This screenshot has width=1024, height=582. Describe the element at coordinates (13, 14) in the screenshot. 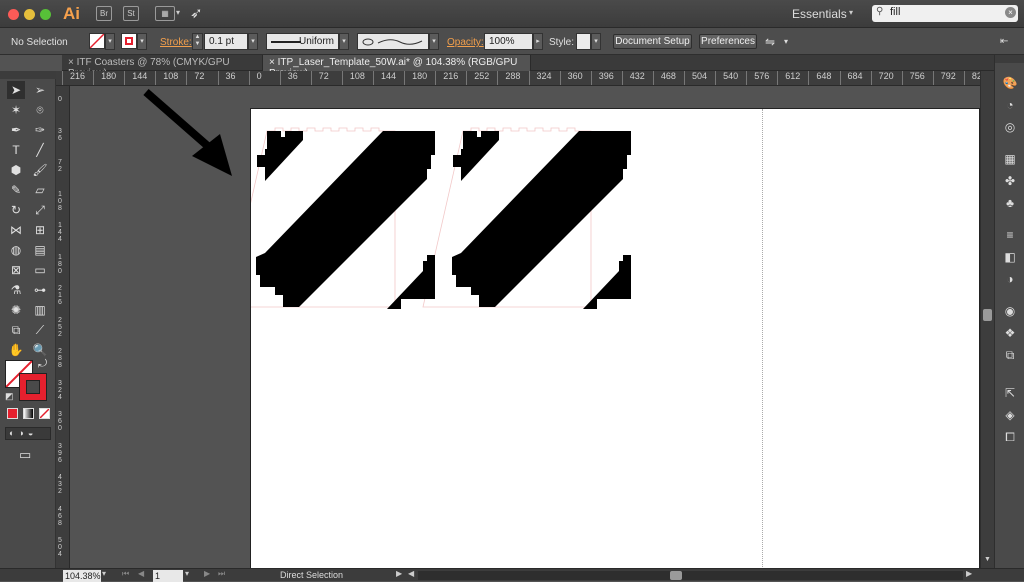

I see `close-window-button` at that location.